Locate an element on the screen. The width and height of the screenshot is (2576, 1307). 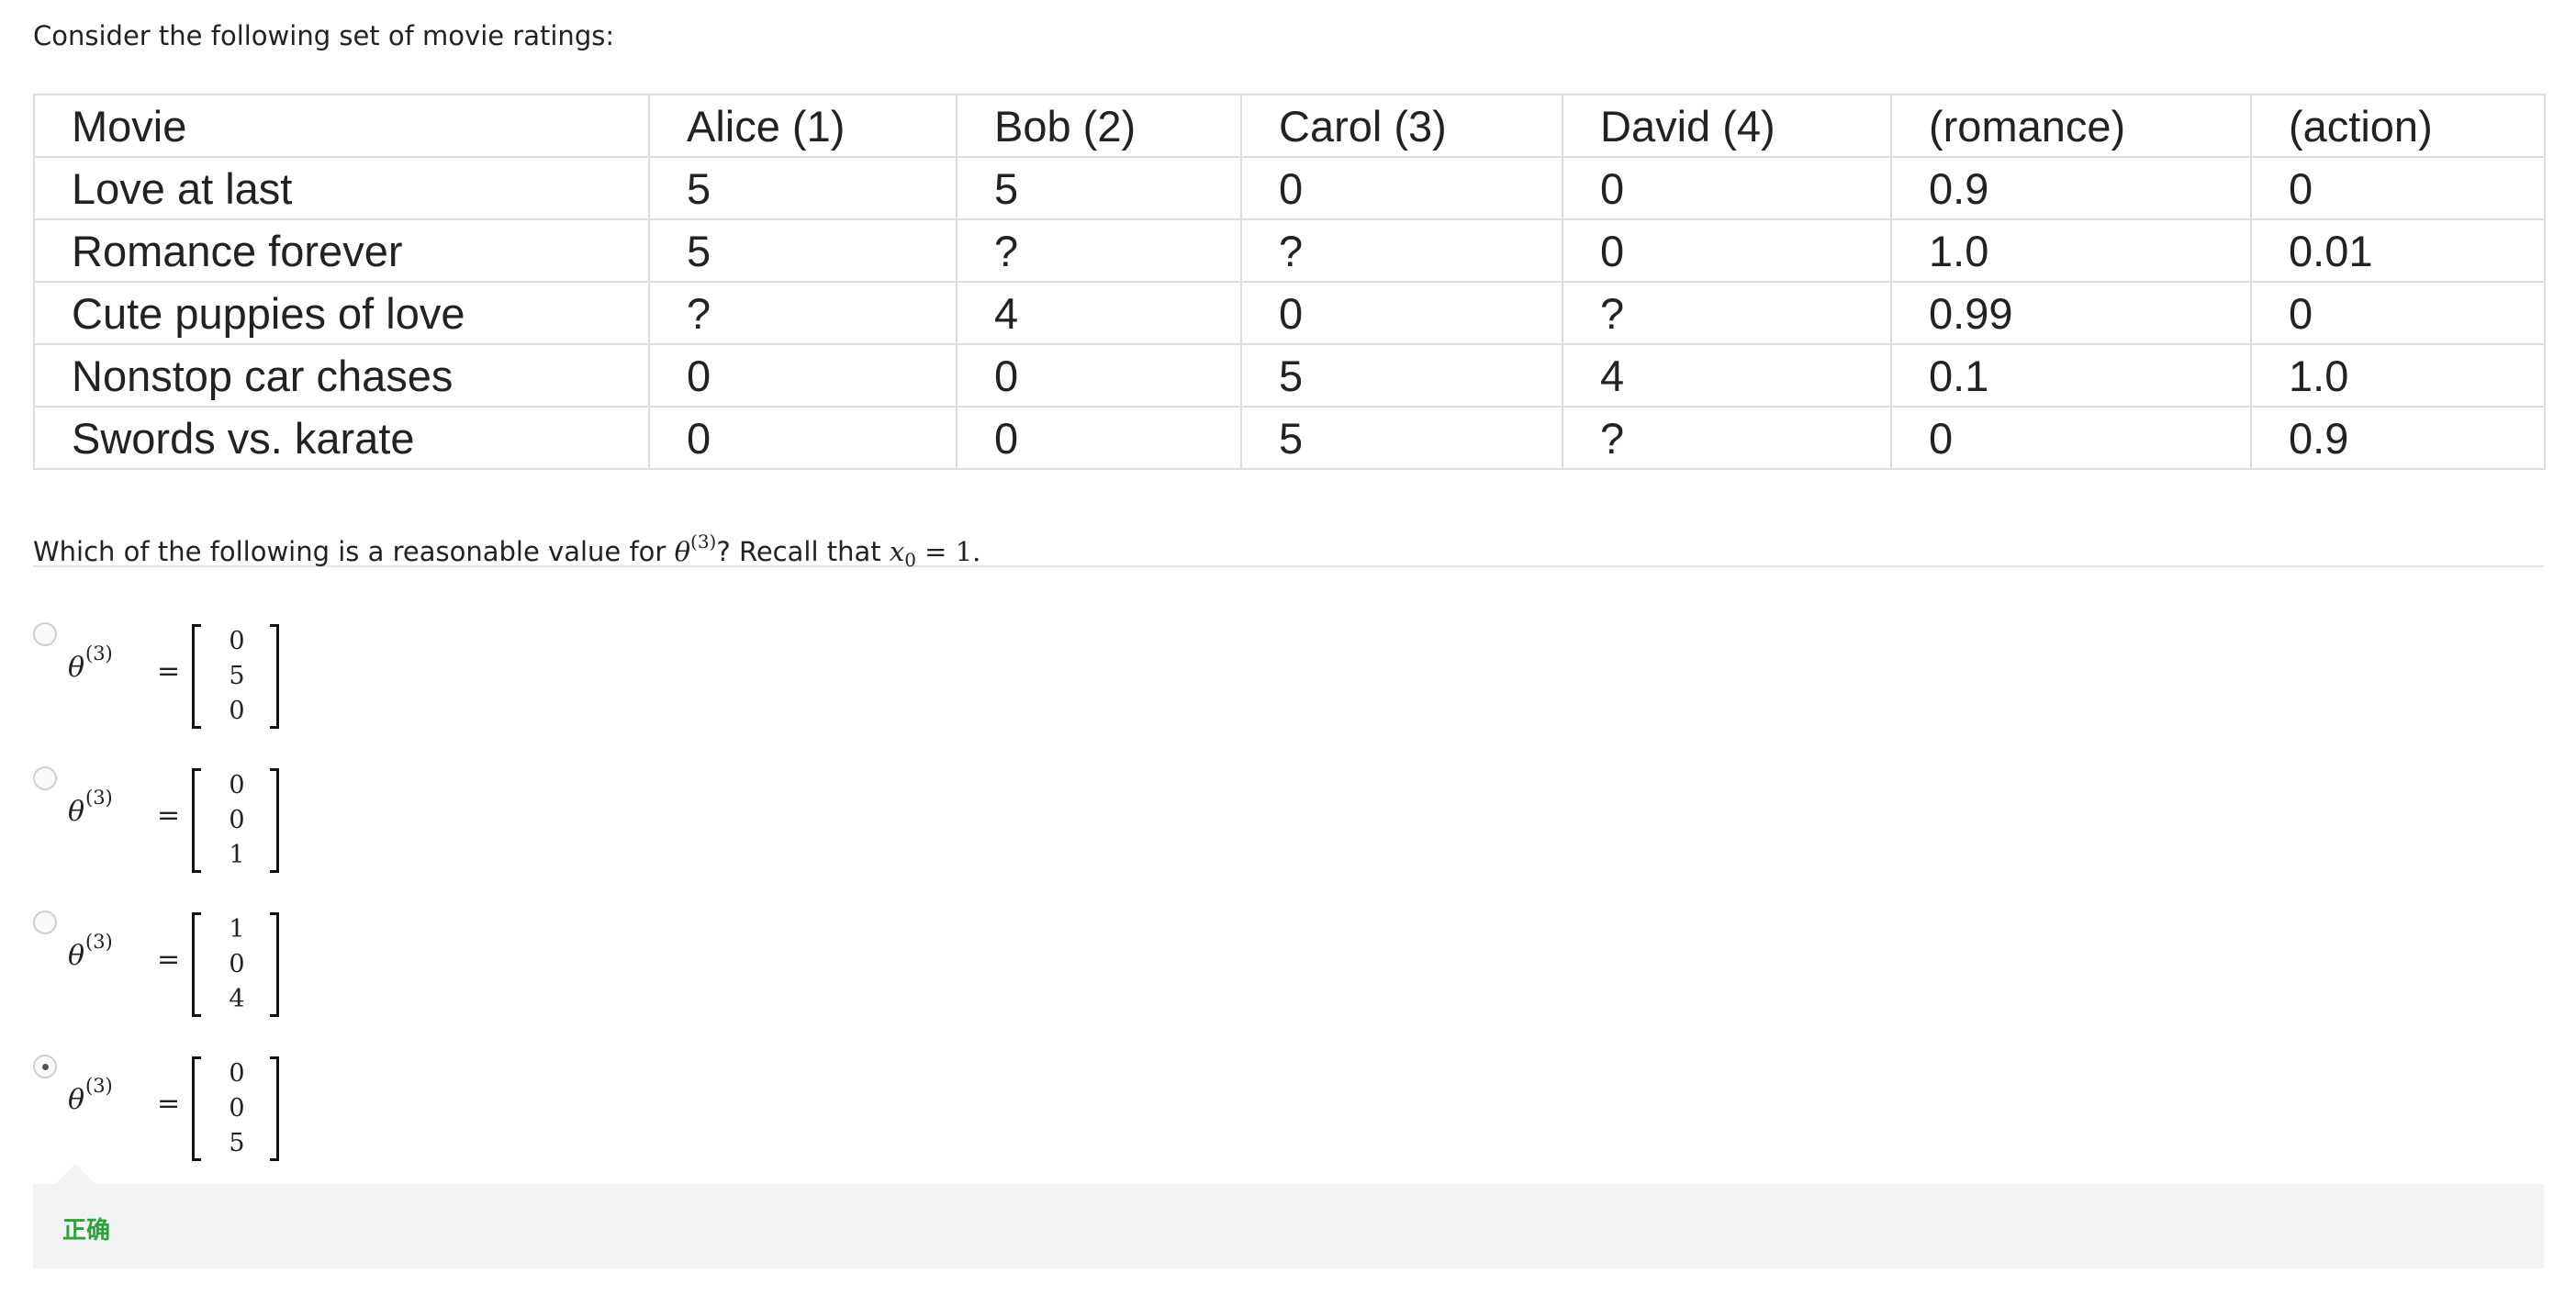
header-bob: Bob (2) is located at coordinates (1099, 126).